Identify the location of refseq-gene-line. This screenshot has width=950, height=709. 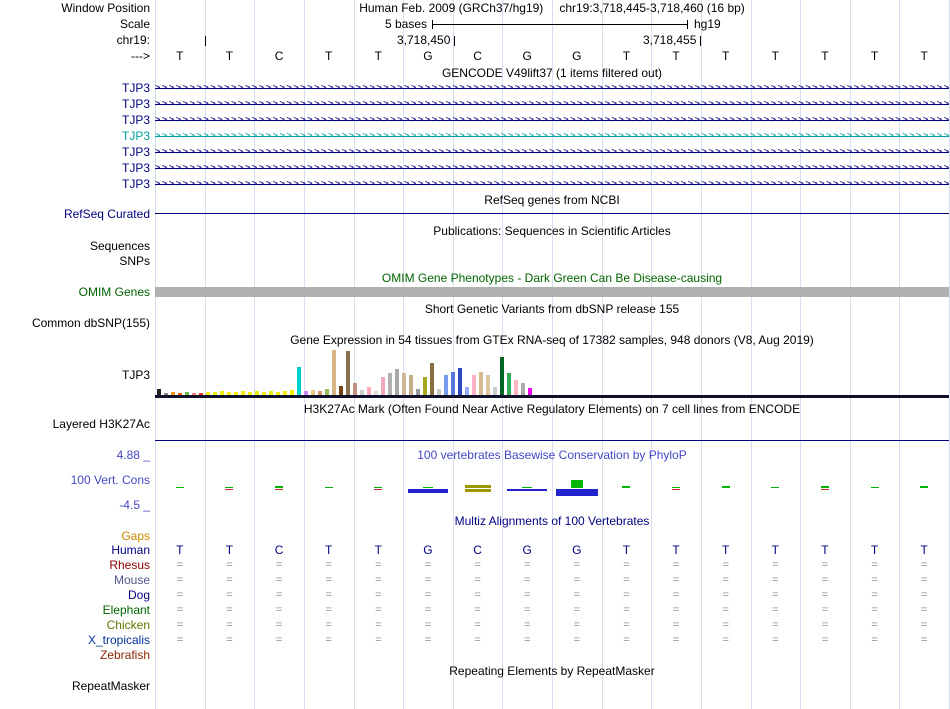
(552, 213).